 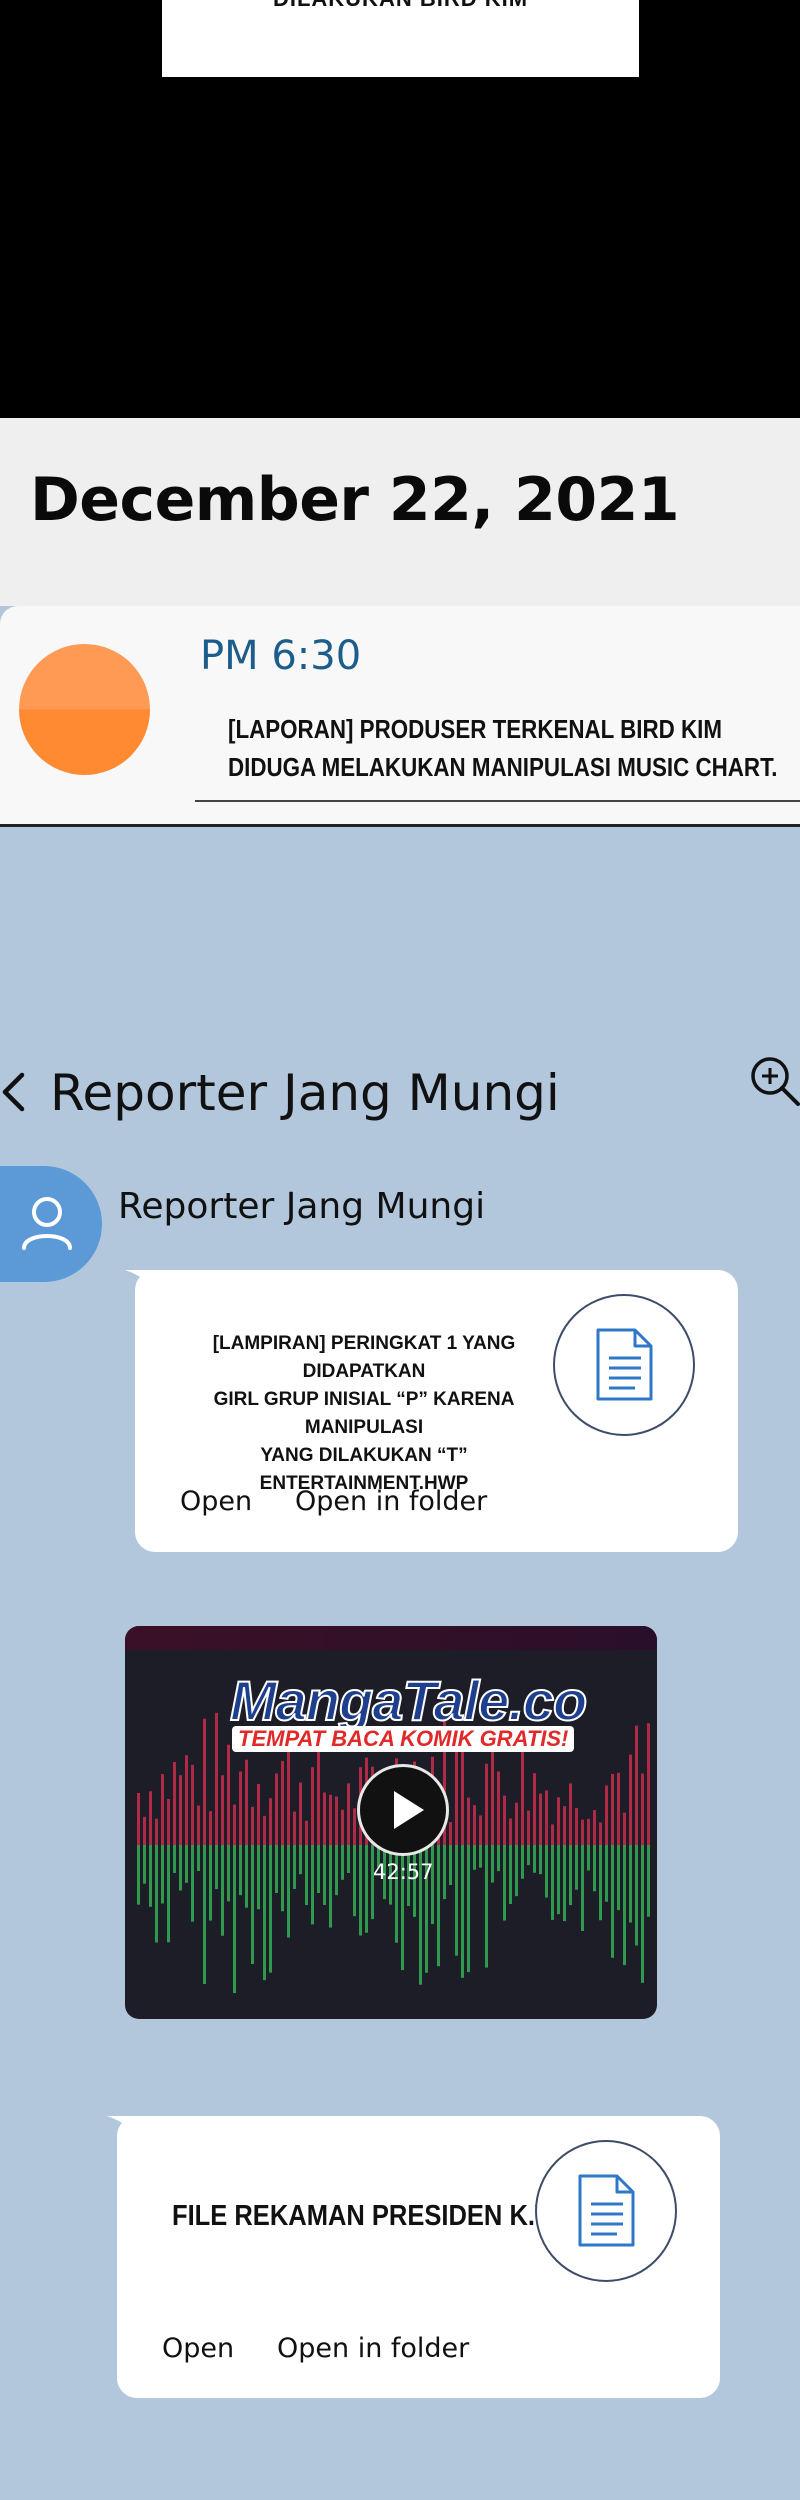 What do you see at coordinates (408, 1700) in the screenshot?
I see `watermark-logo: MangaTale.co` at bounding box center [408, 1700].